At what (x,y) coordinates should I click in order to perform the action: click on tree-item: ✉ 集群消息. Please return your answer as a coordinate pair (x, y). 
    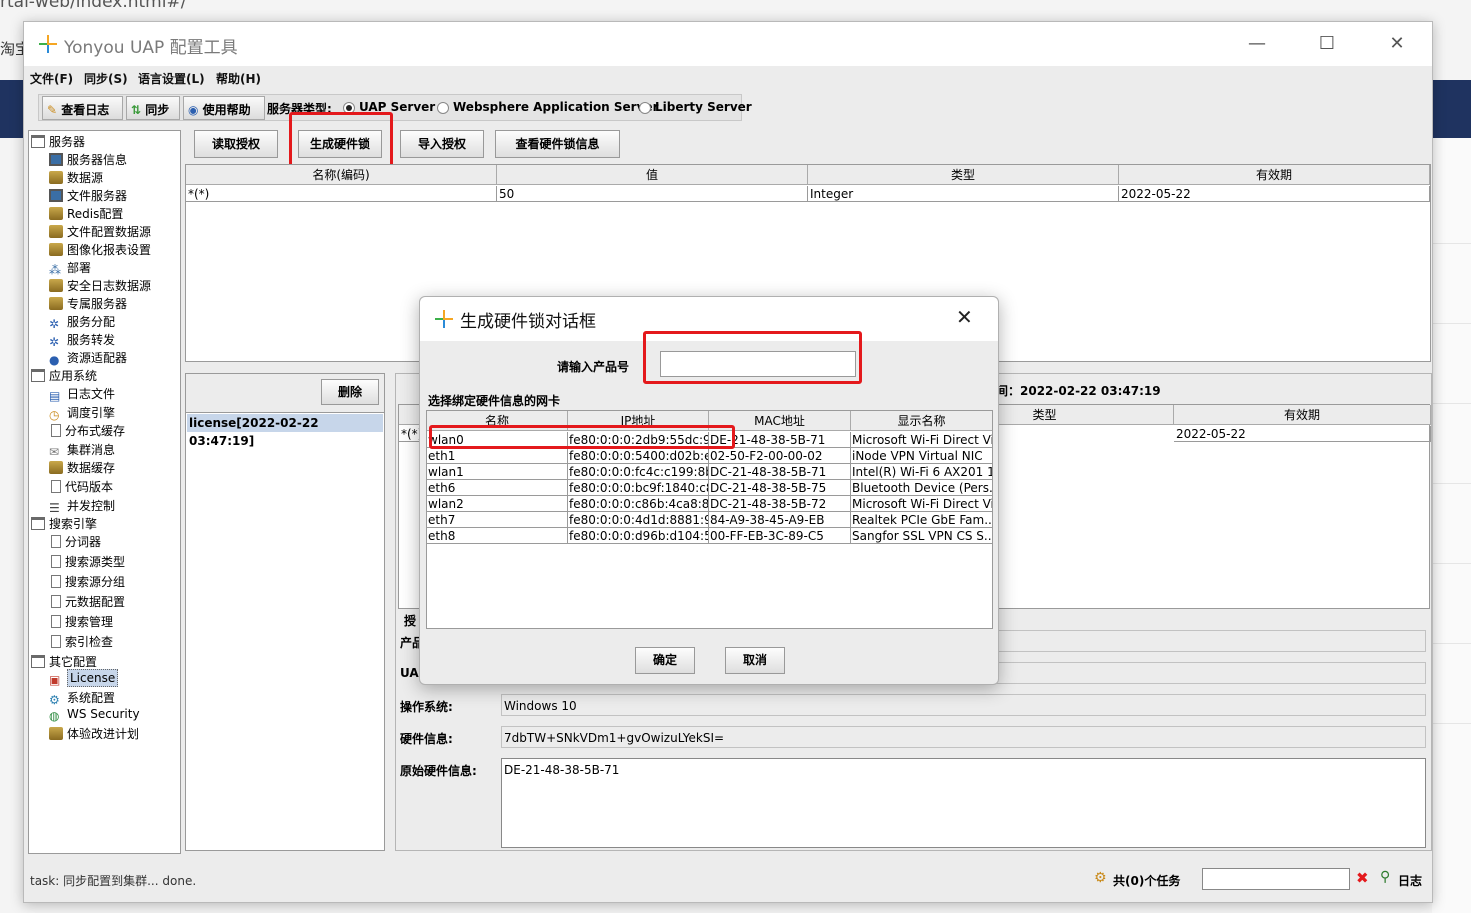
    Looking at the image, I should click on (82, 450).